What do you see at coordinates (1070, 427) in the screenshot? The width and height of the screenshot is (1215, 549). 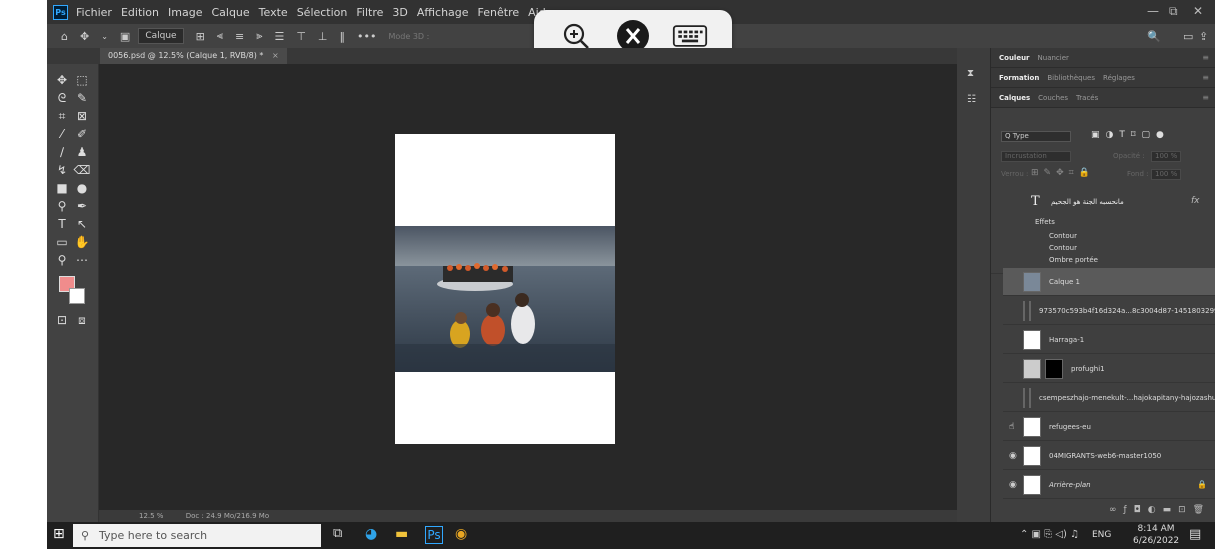 I see `layer-name: refugees-eu` at bounding box center [1070, 427].